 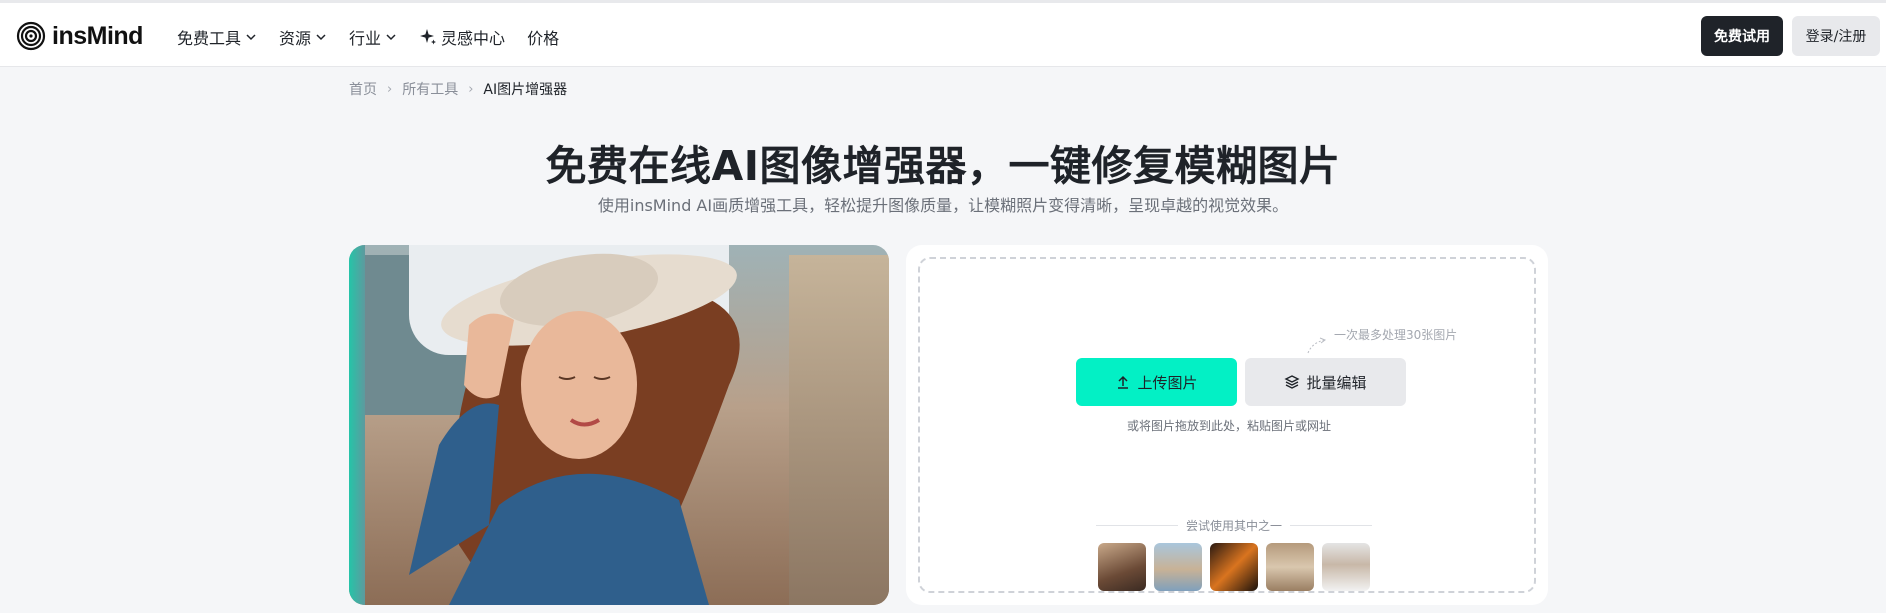 I want to click on page-title: 免费在线AI图像增强器，一键修复模糊图片, so click(x=943, y=166).